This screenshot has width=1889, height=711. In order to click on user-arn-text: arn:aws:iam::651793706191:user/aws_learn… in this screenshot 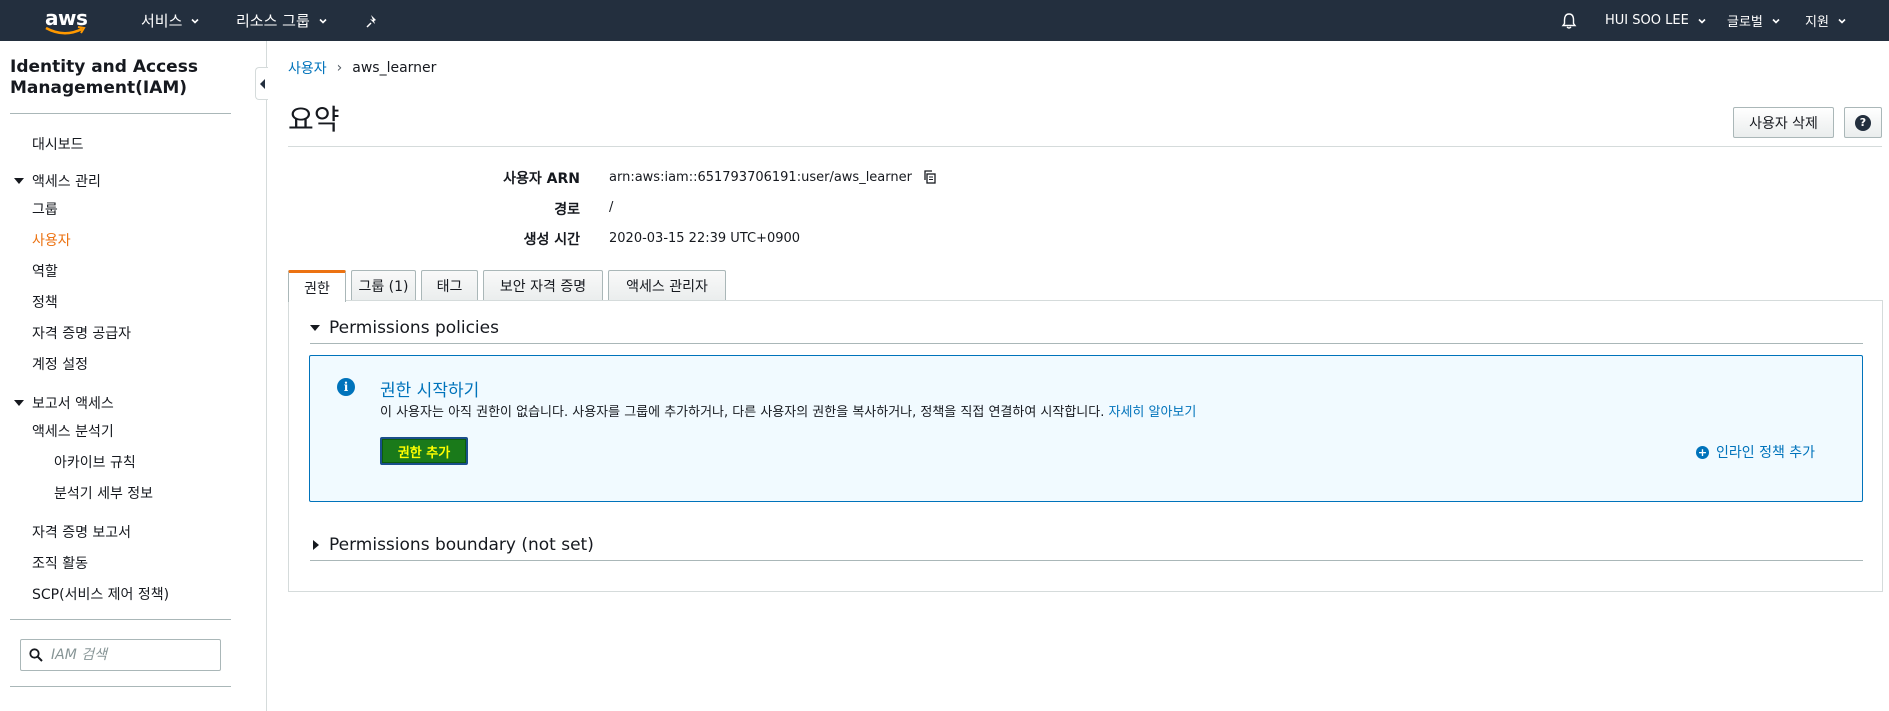, I will do `click(760, 177)`.